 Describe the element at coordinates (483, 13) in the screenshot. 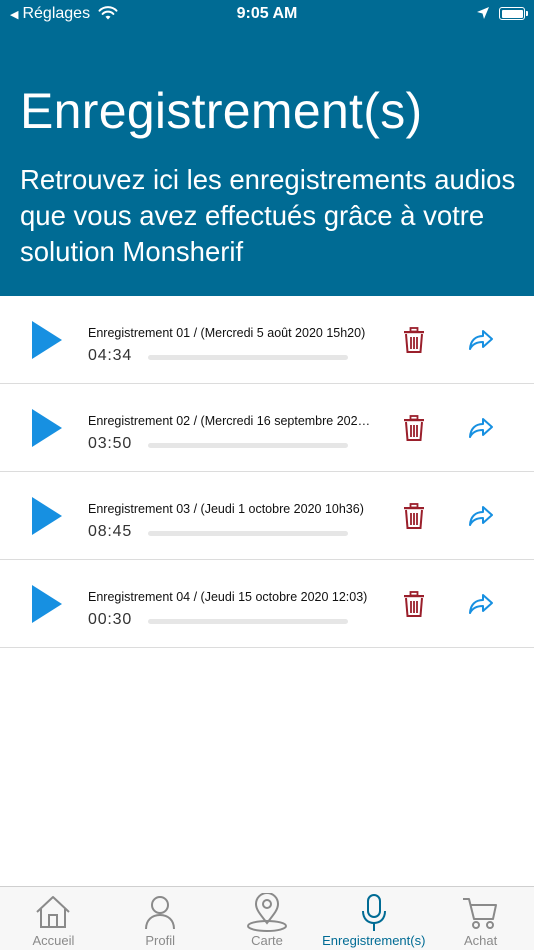

I see `location-arrow-icon` at that location.